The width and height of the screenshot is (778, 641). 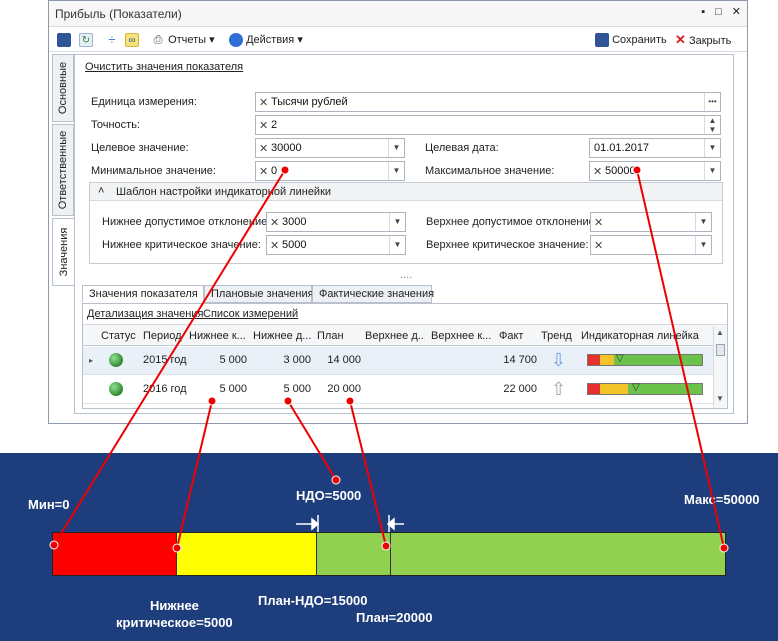 What do you see at coordinates (330, 148) in the screenshot?
I see `target-field: ✕ 30000 ▼` at bounding box center [330, 148].